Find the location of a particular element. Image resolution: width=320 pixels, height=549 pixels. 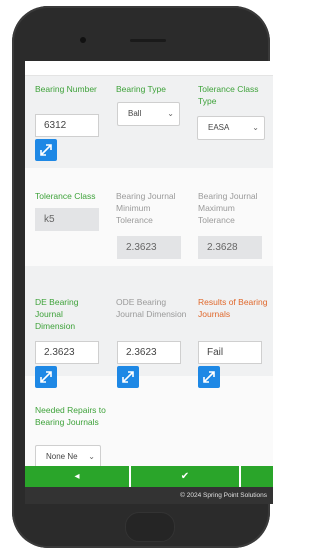

needed-repairs-value: None Ne is located at coordinates (62, 456).